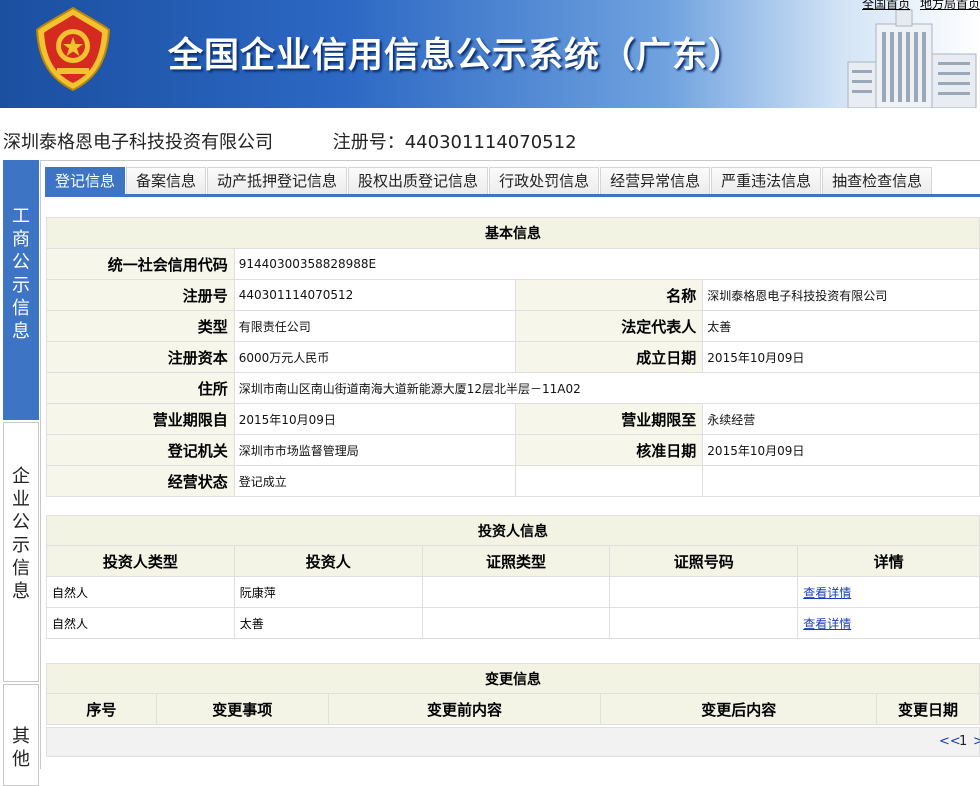 This screenshot has height=786, width=980. Describe the element at coordinates (140, 561) in the screenshot. I see `col-investor-type: 投资人类型` at that location.